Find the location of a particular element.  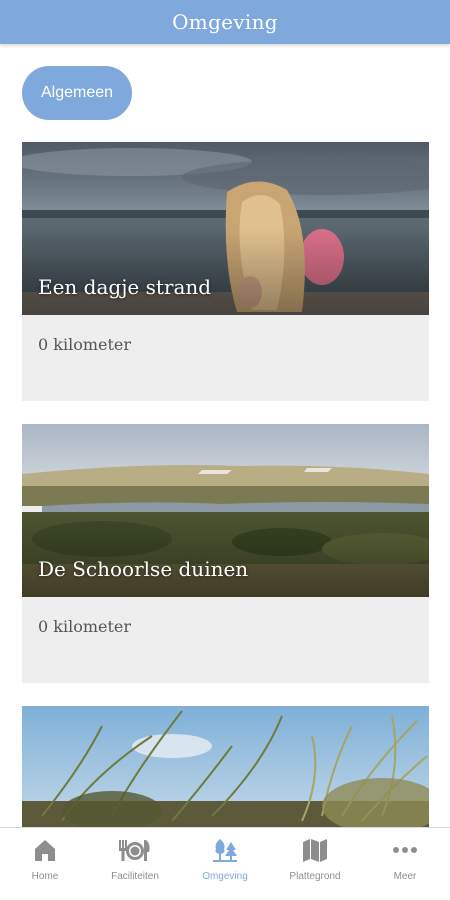

page-title: Omgeving is located at coordinates (225, 22).